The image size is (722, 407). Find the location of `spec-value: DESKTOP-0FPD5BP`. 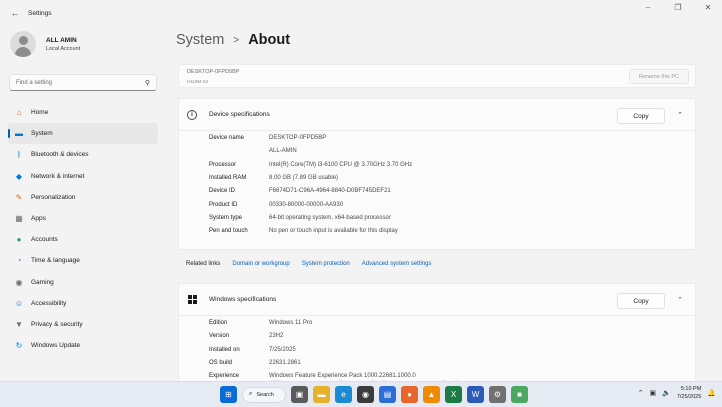

spec-value: DESKTOP-0FPD5BP is located at coordinates (297, 138).